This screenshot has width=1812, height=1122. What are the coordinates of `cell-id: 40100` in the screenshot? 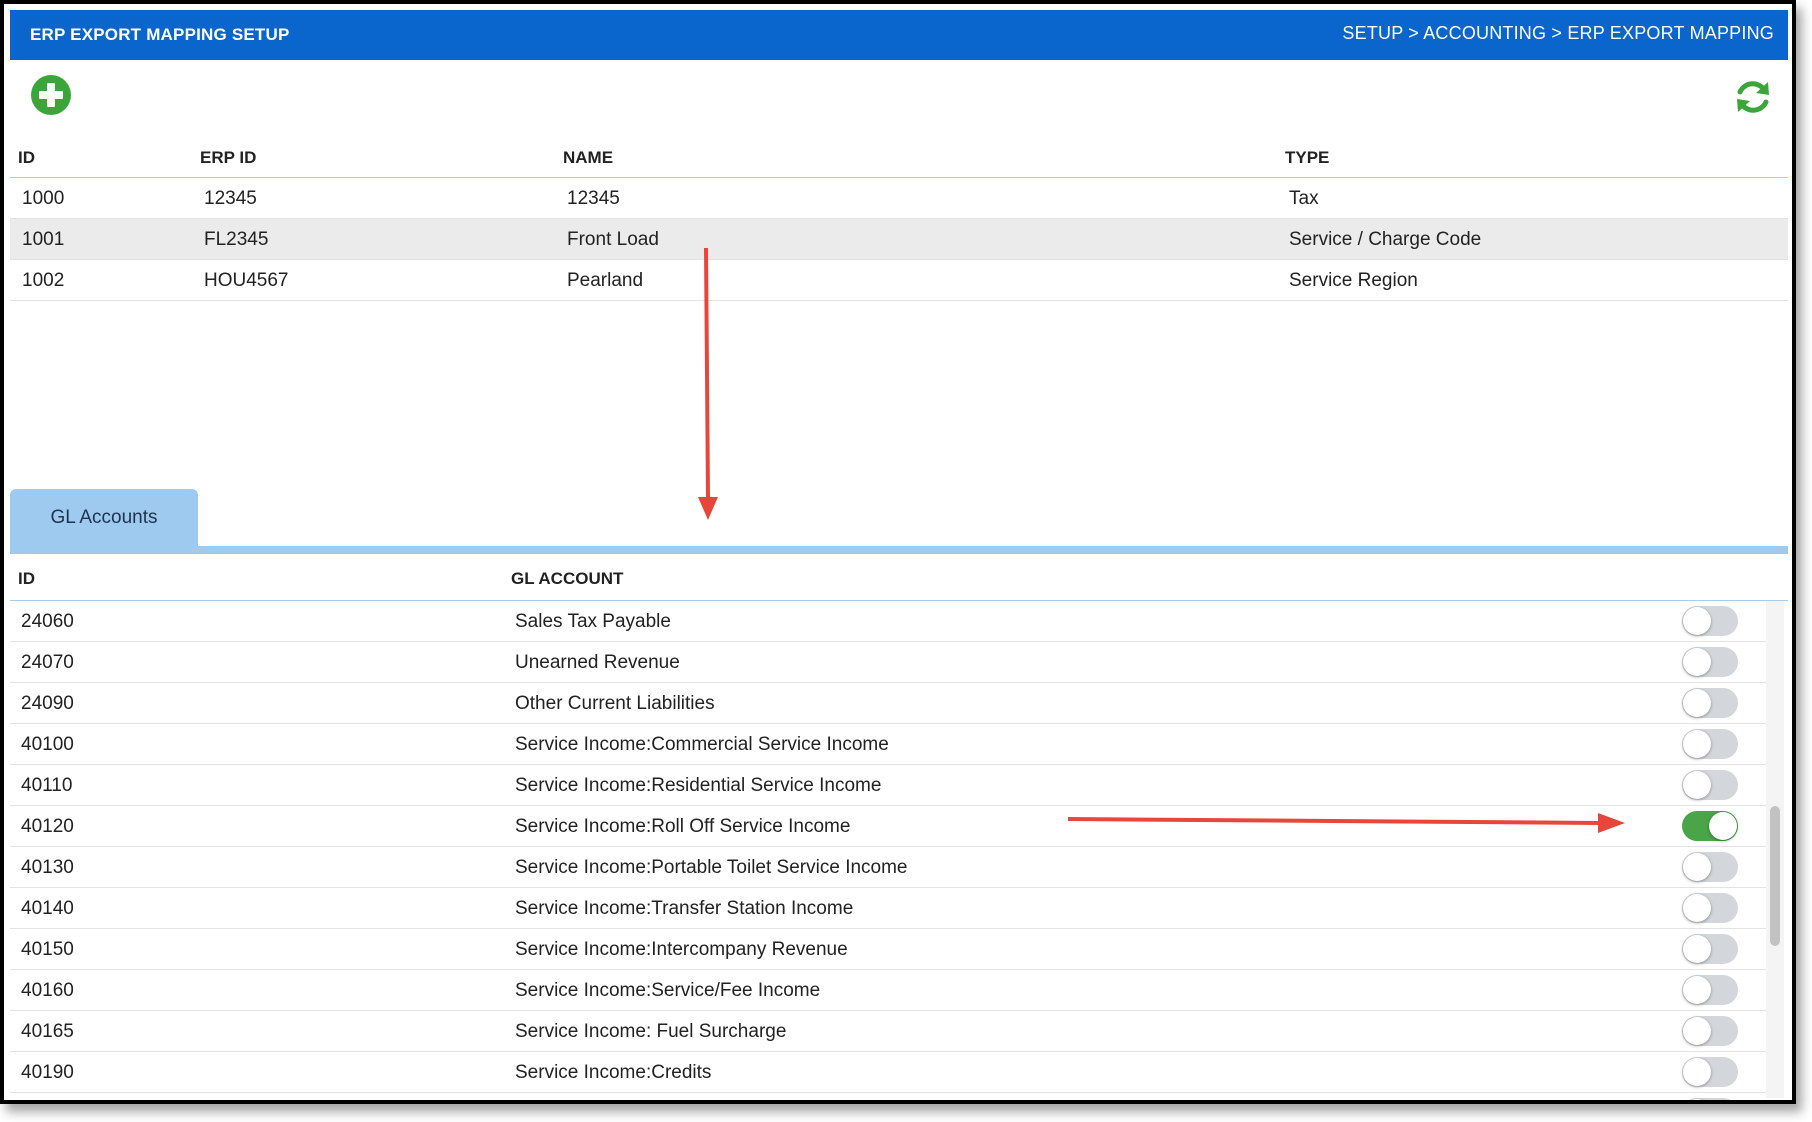 It's located at (47, 744).